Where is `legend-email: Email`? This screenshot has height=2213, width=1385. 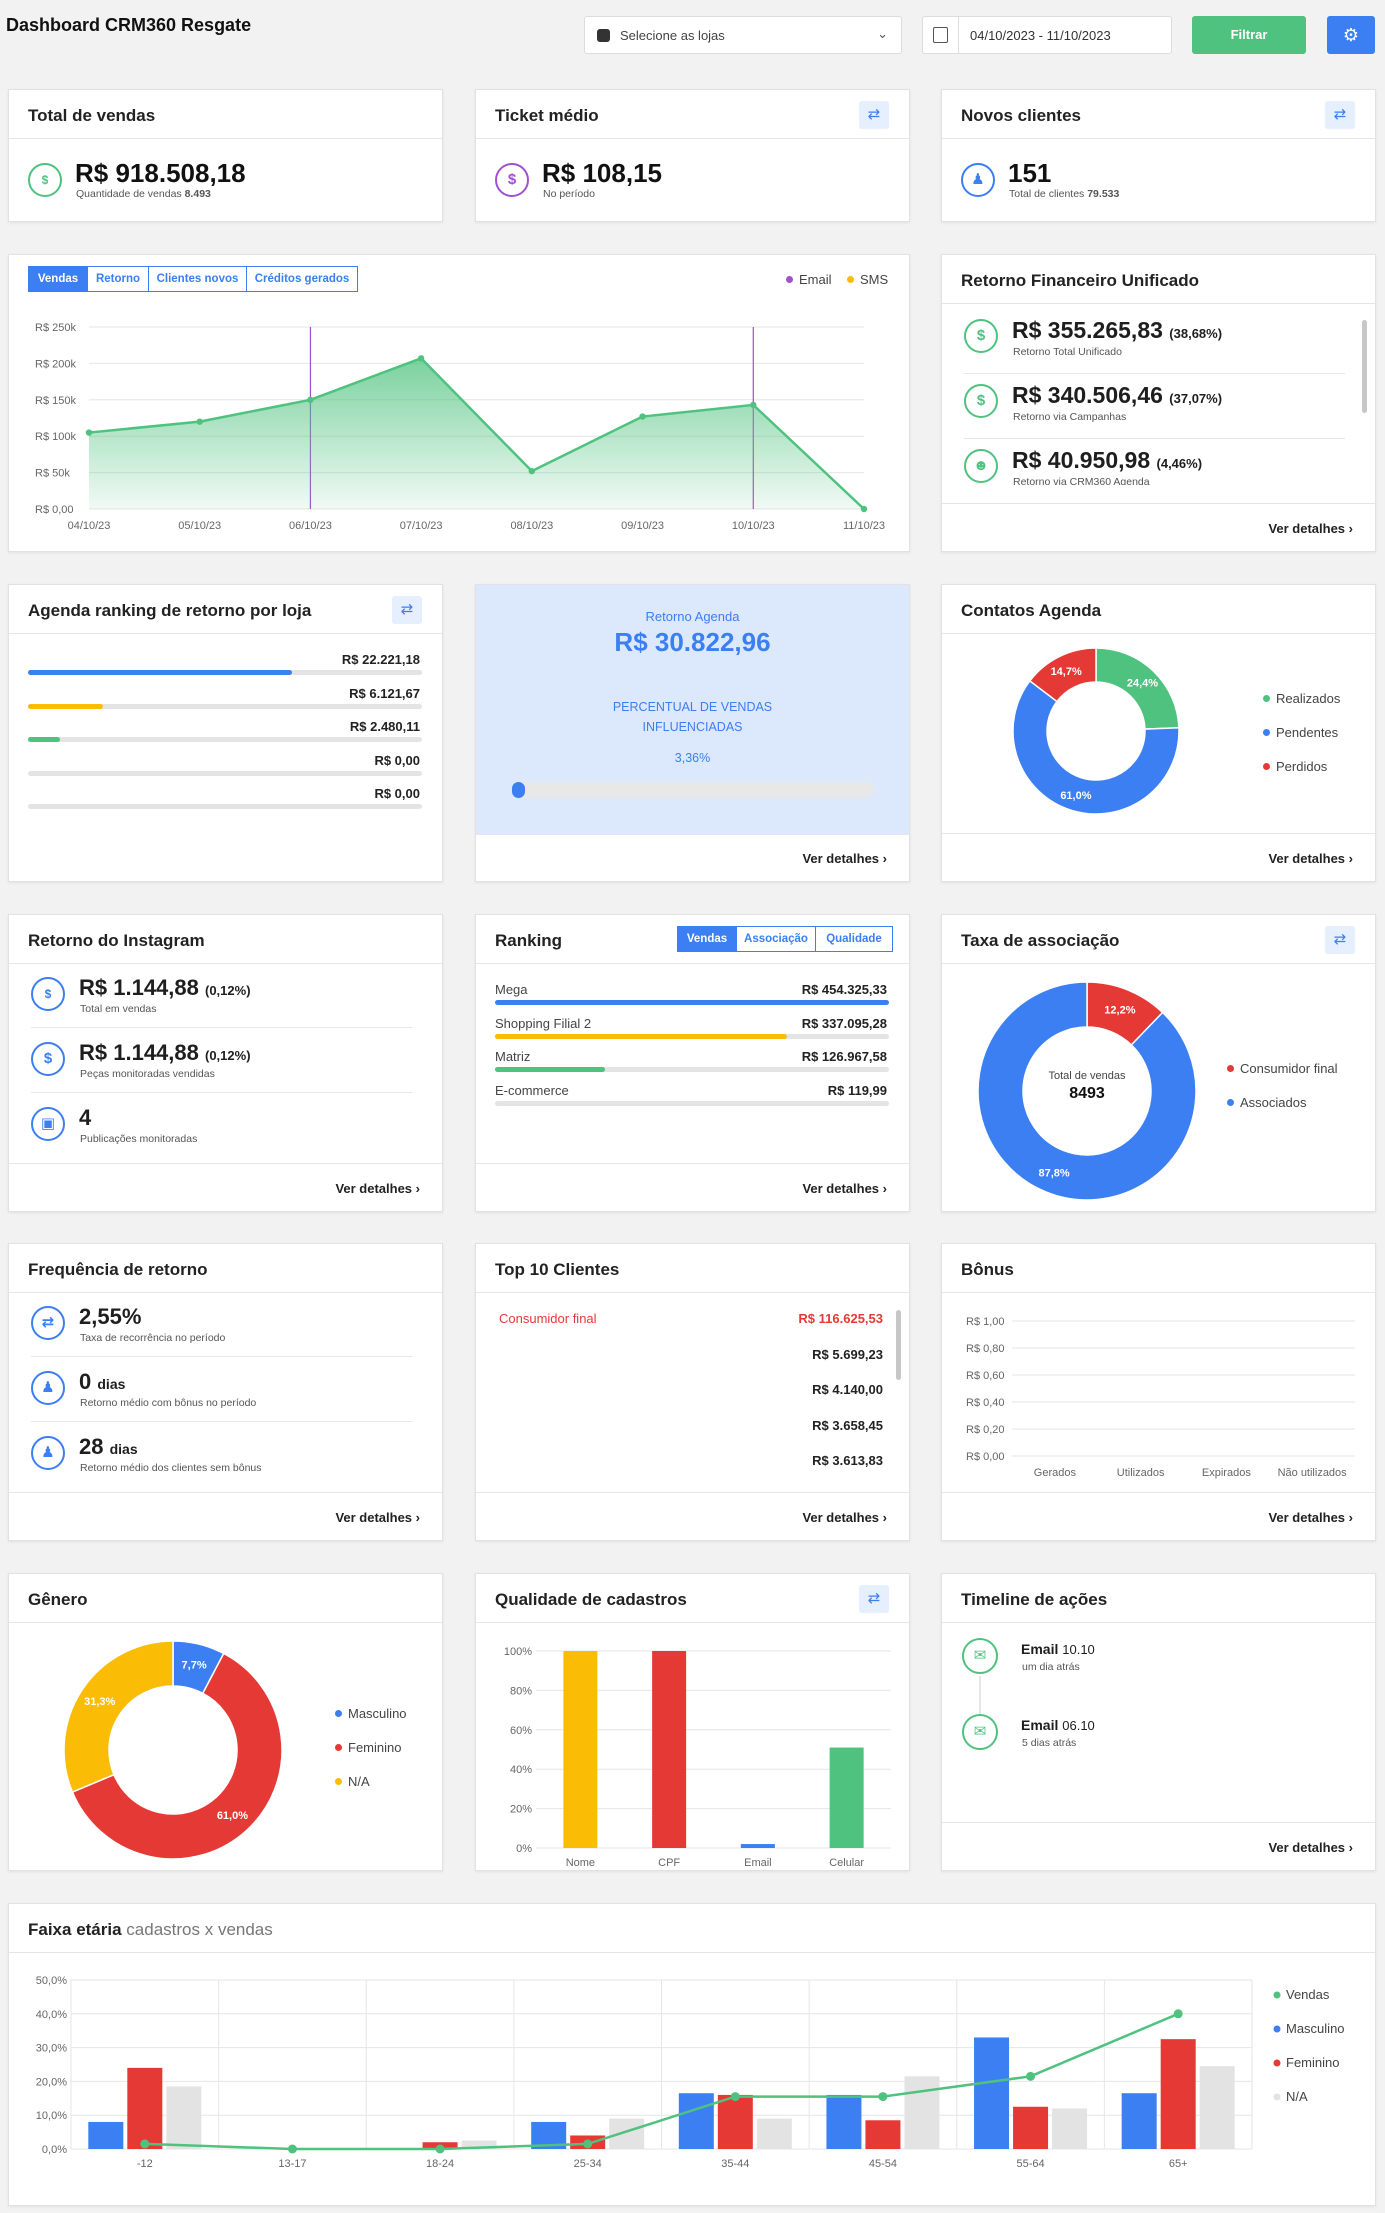 legend-email: Email is located at coordinates (815, 279).